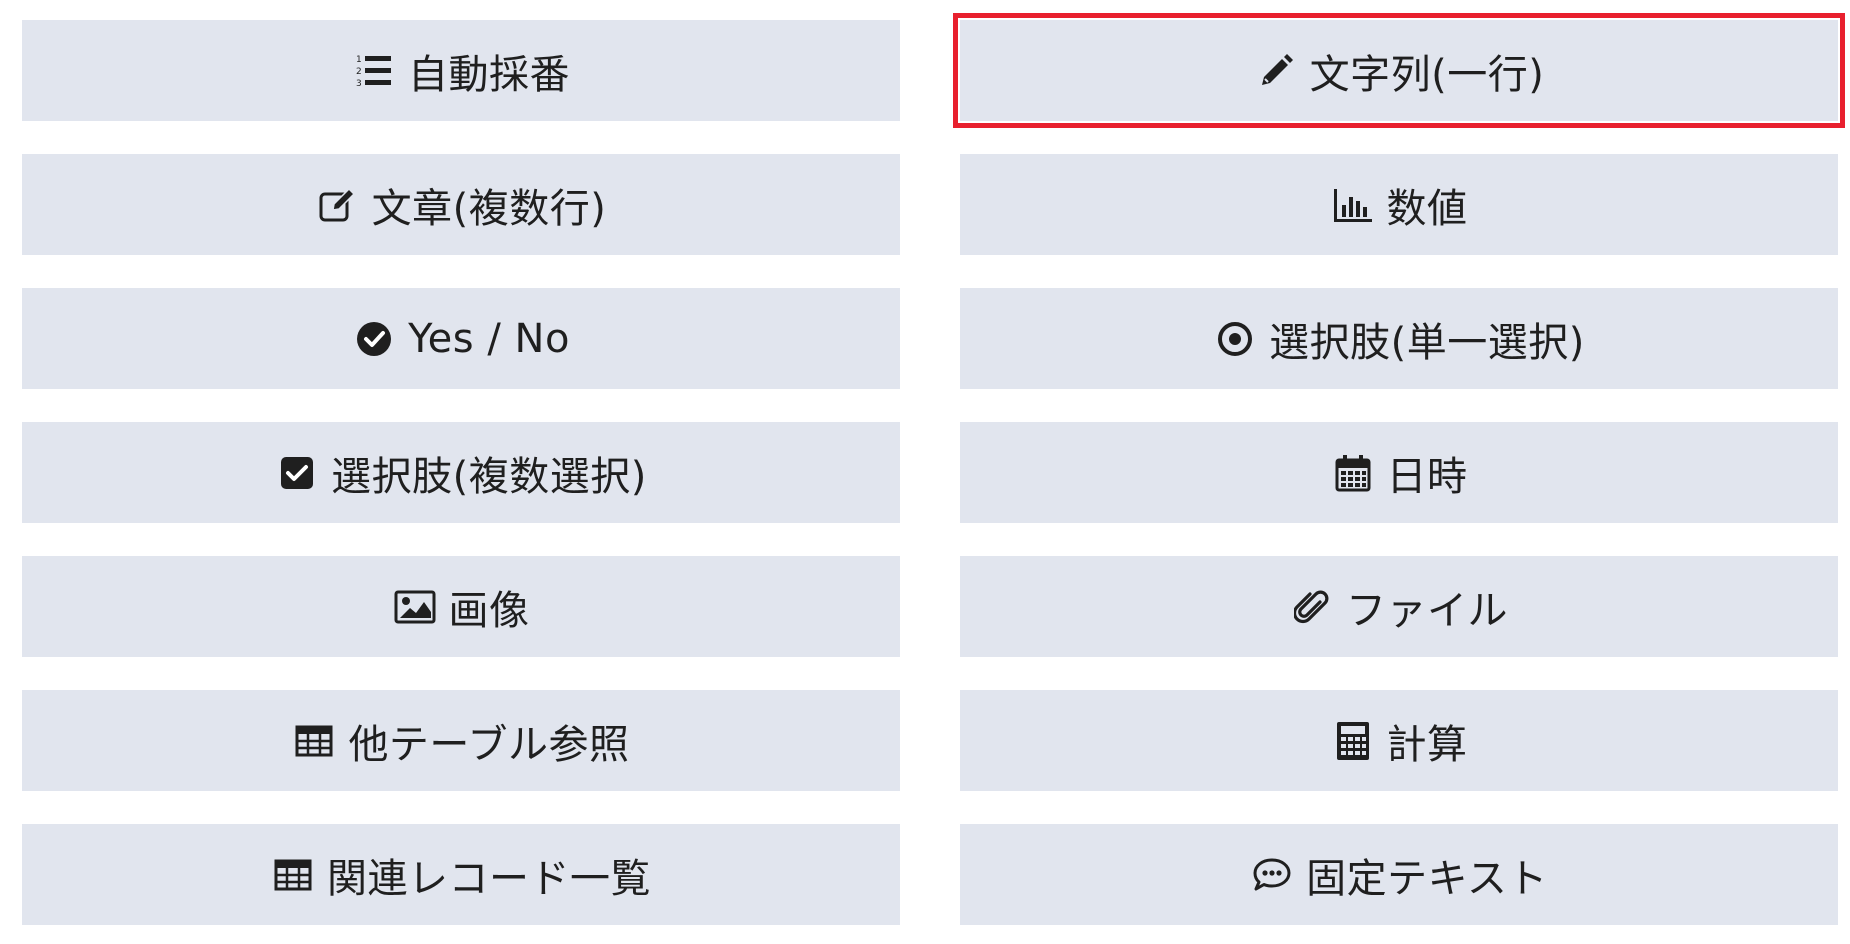 This screenshot has width=1850, height=944. Describe the element at coordinates (297, 473) in the screenshot. I see `checkbox-icon` at that location.